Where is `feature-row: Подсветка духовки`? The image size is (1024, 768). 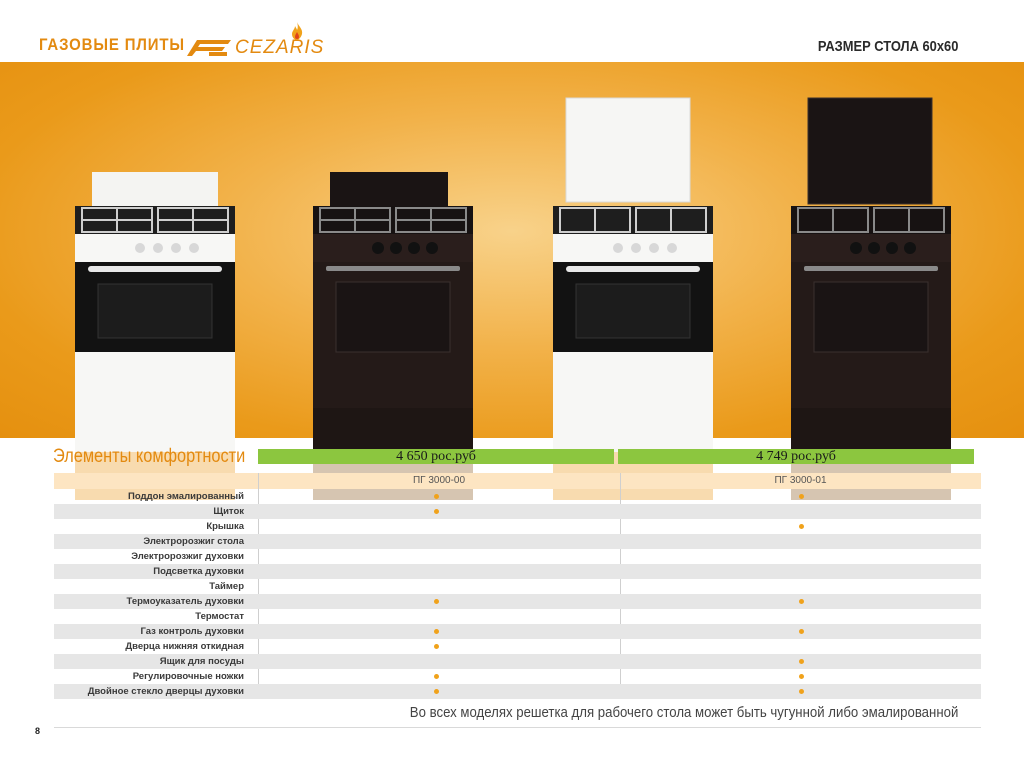
feature-row: Подсветка духовки is located at coordinates (517, 571).